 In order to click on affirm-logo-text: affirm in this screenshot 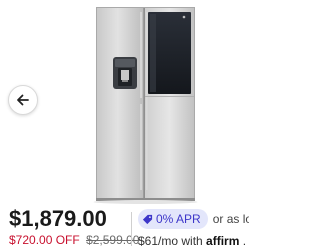, I will do `click(223, 241)`.